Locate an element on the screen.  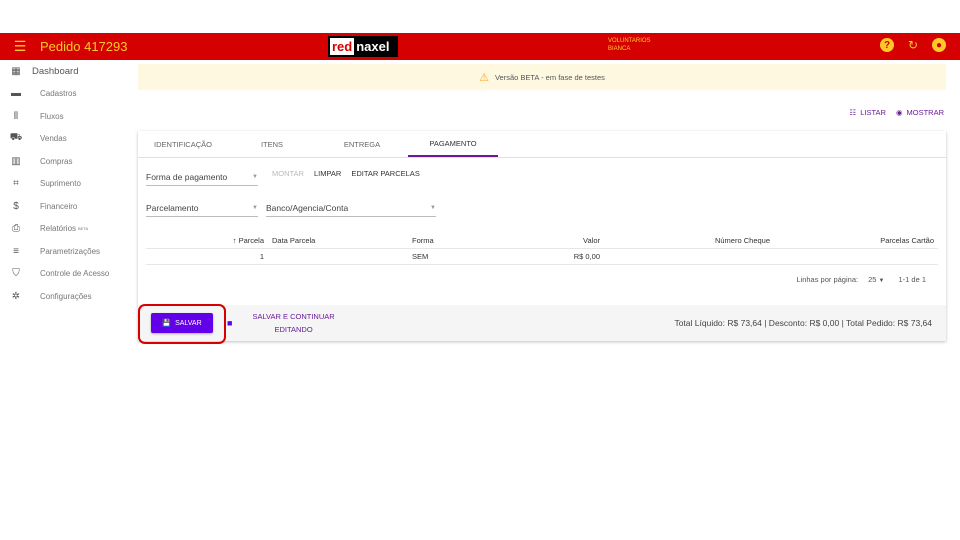
sidebar-item-configura-es: ✲ Configurações is located at coordinates (62, 296).